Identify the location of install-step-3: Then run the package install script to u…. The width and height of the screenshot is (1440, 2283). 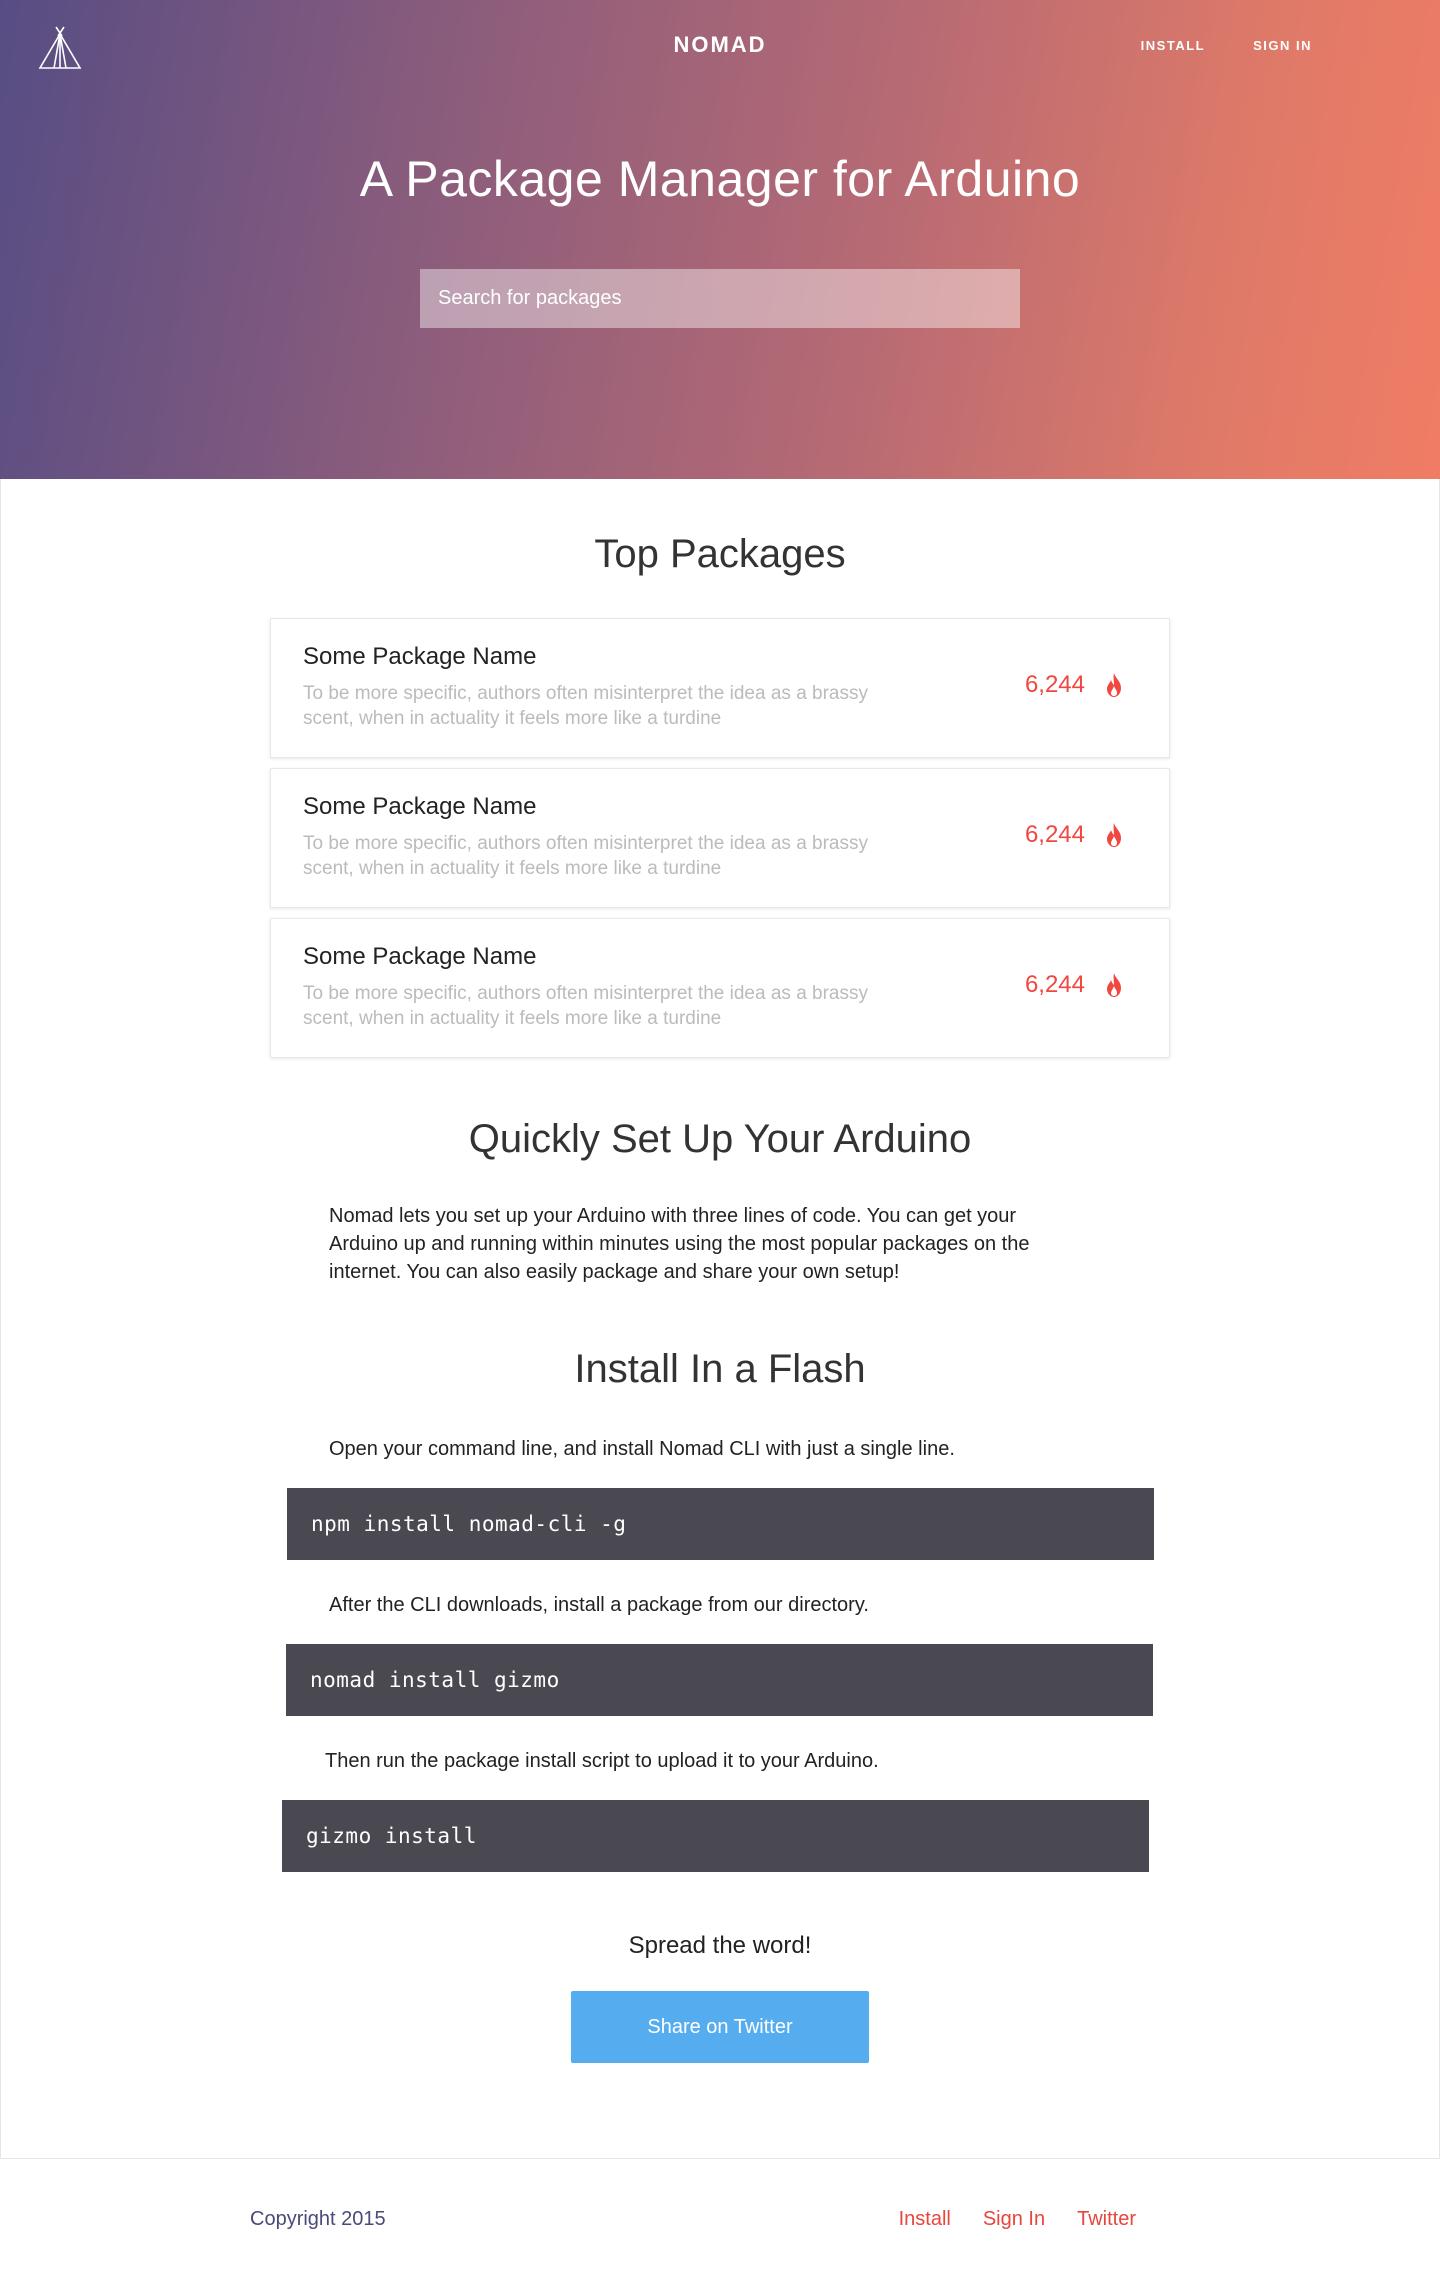
(602, 1761).